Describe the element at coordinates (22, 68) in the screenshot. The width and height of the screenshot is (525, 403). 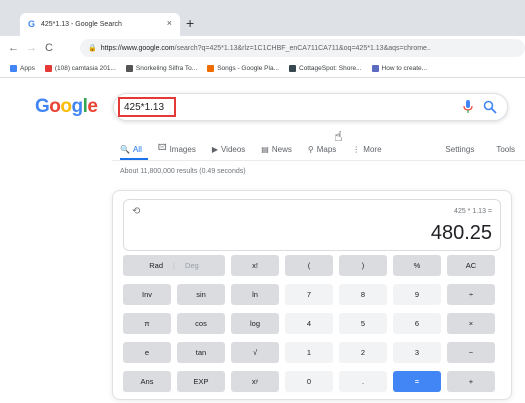
I see `bookmark-item: Apps` at that location.